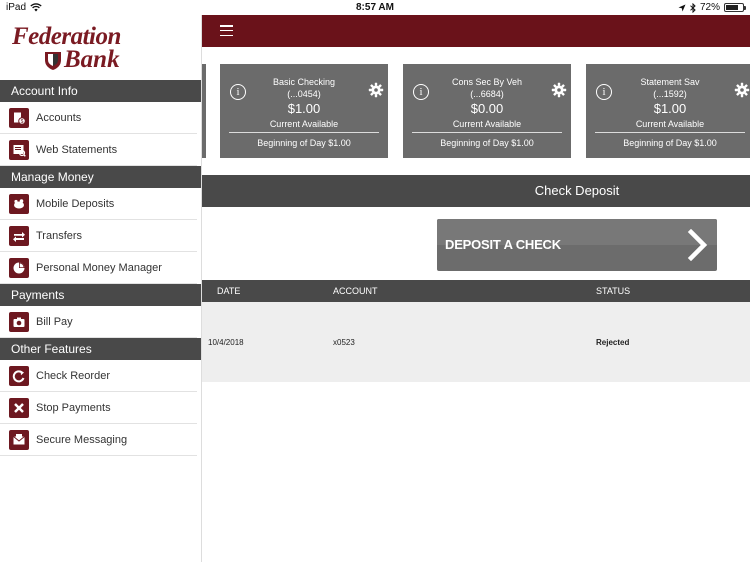  I want to click on sidebar-item-check-reorder: Check Reorder, so click(98, 376).